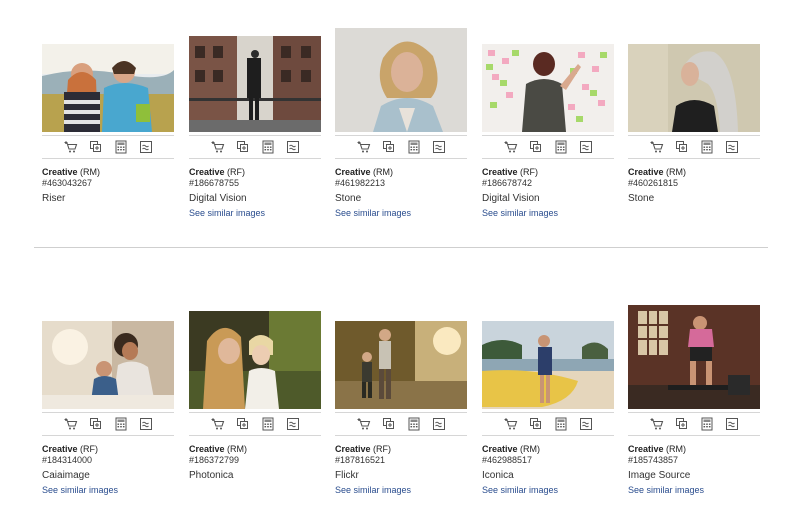  What do you see at coordinates (360, 183) in the screenshot?
I see `image-id: #461982213` at bounding box center [360, 183].